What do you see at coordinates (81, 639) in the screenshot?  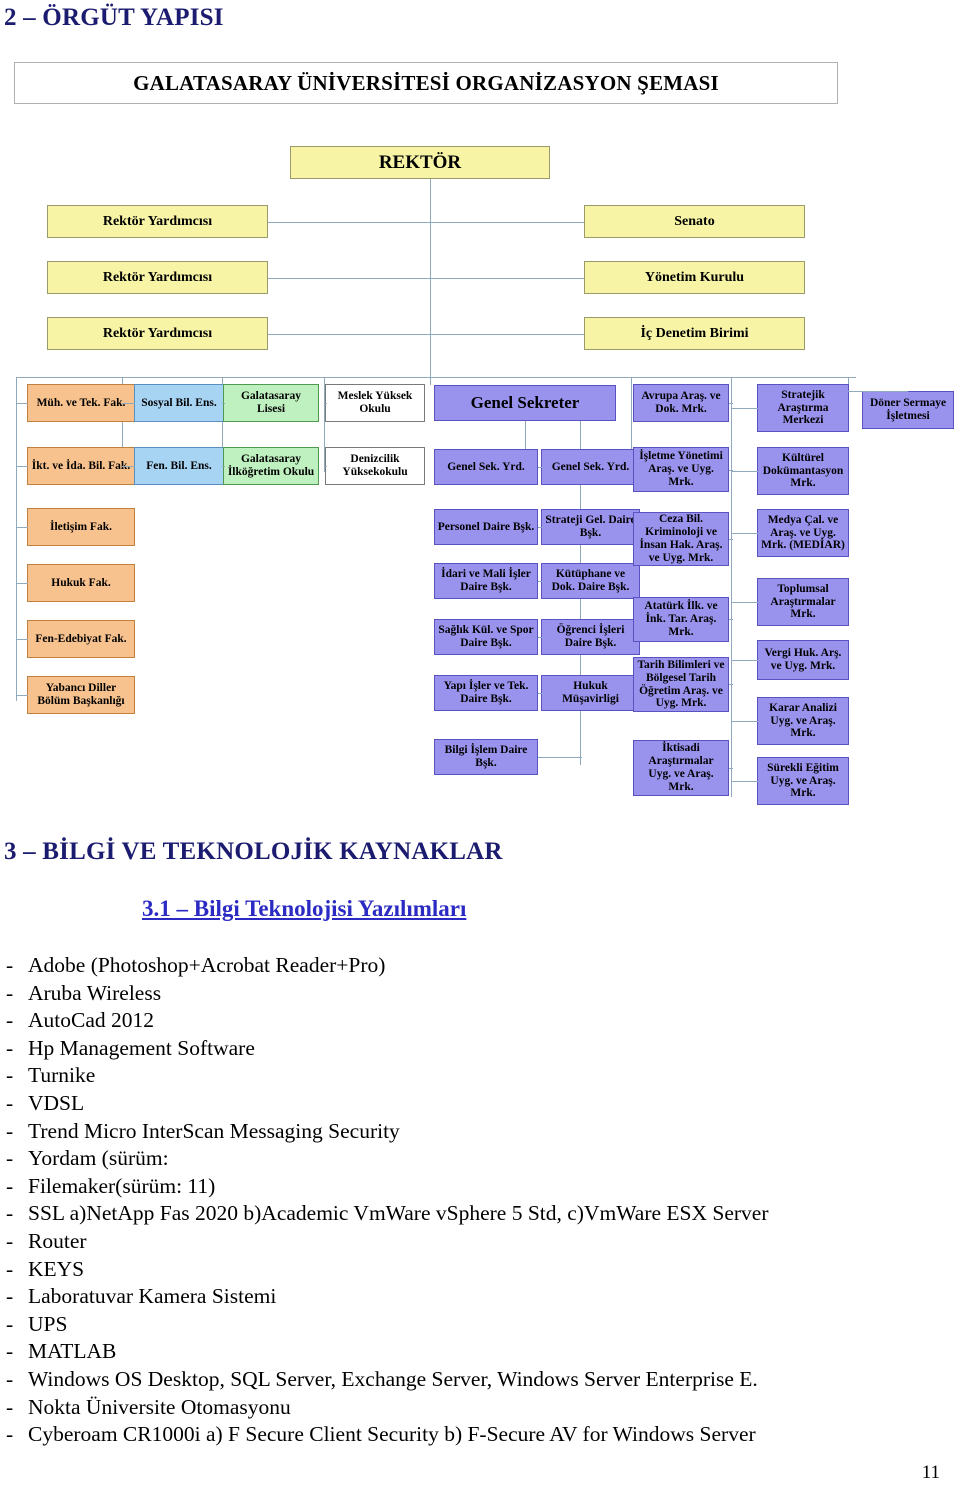 I see `node-fen-edebiyat-fak: Fen-Edebiyat Fak.` at bounding box center [81, 639].